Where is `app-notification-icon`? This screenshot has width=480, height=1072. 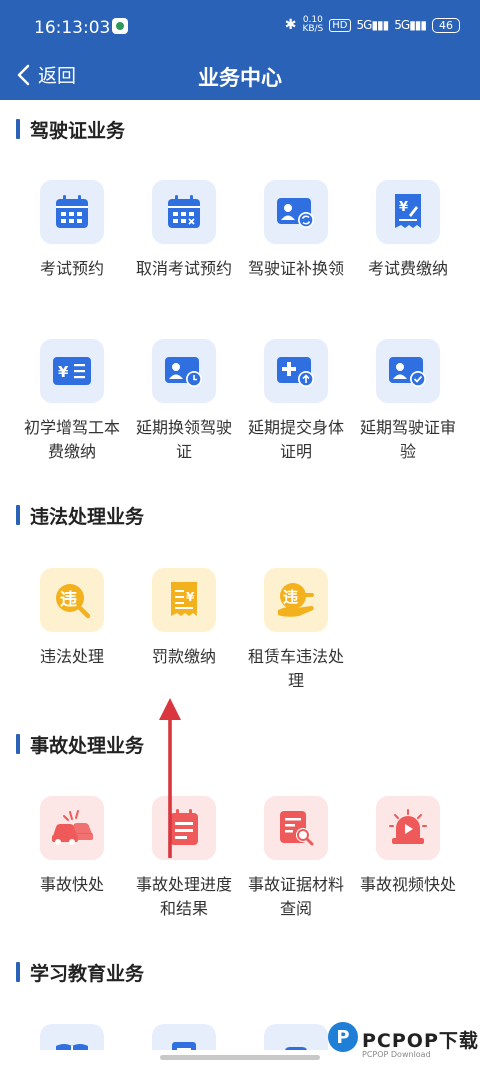 app-notification-icon is located at coordinates (120, 26).